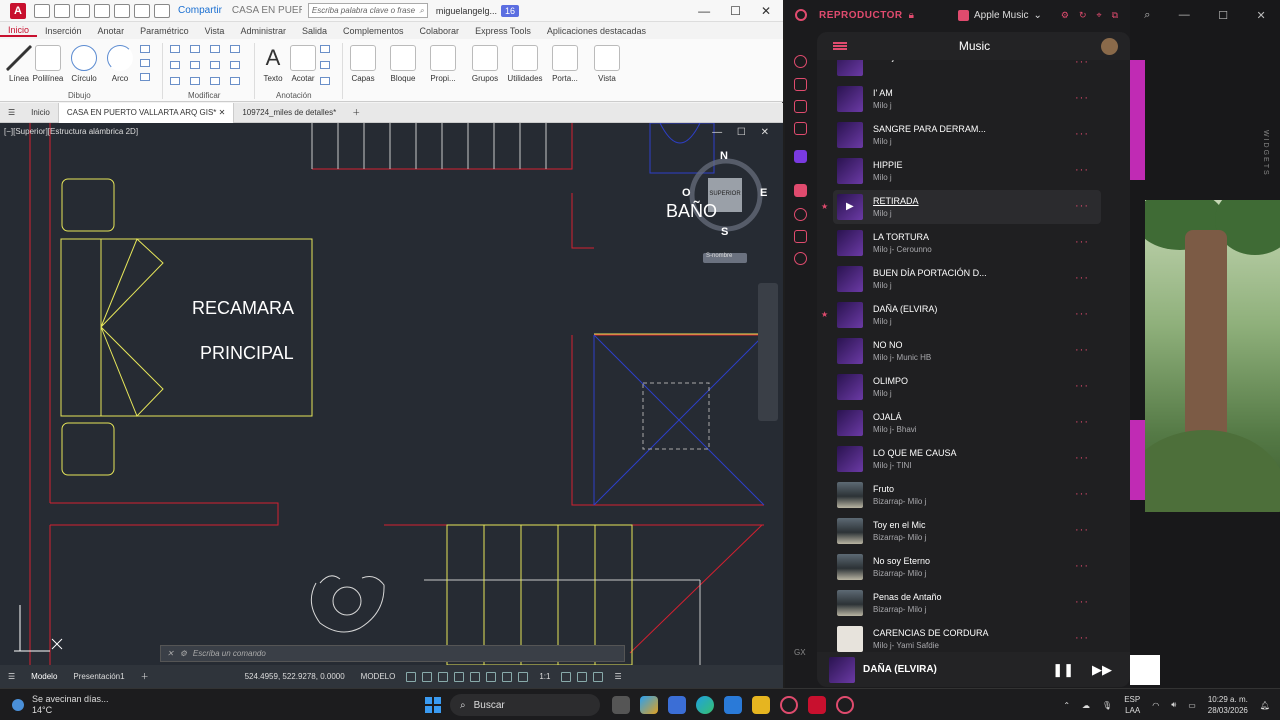 The height and width of the screenshot is (720, 1280). What do you see at coordinates (507, 676) in the screenshot?
I see `lineweight-icon` at bounding box center [507, 676].